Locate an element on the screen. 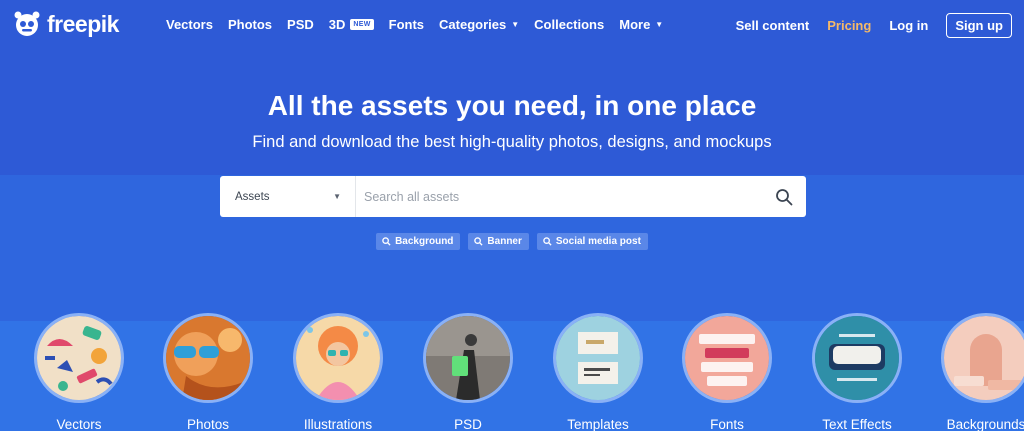 This screenshot has height=431, width=1024. category-backgrounds: Backgrounds is located at coordinates (980, 372).